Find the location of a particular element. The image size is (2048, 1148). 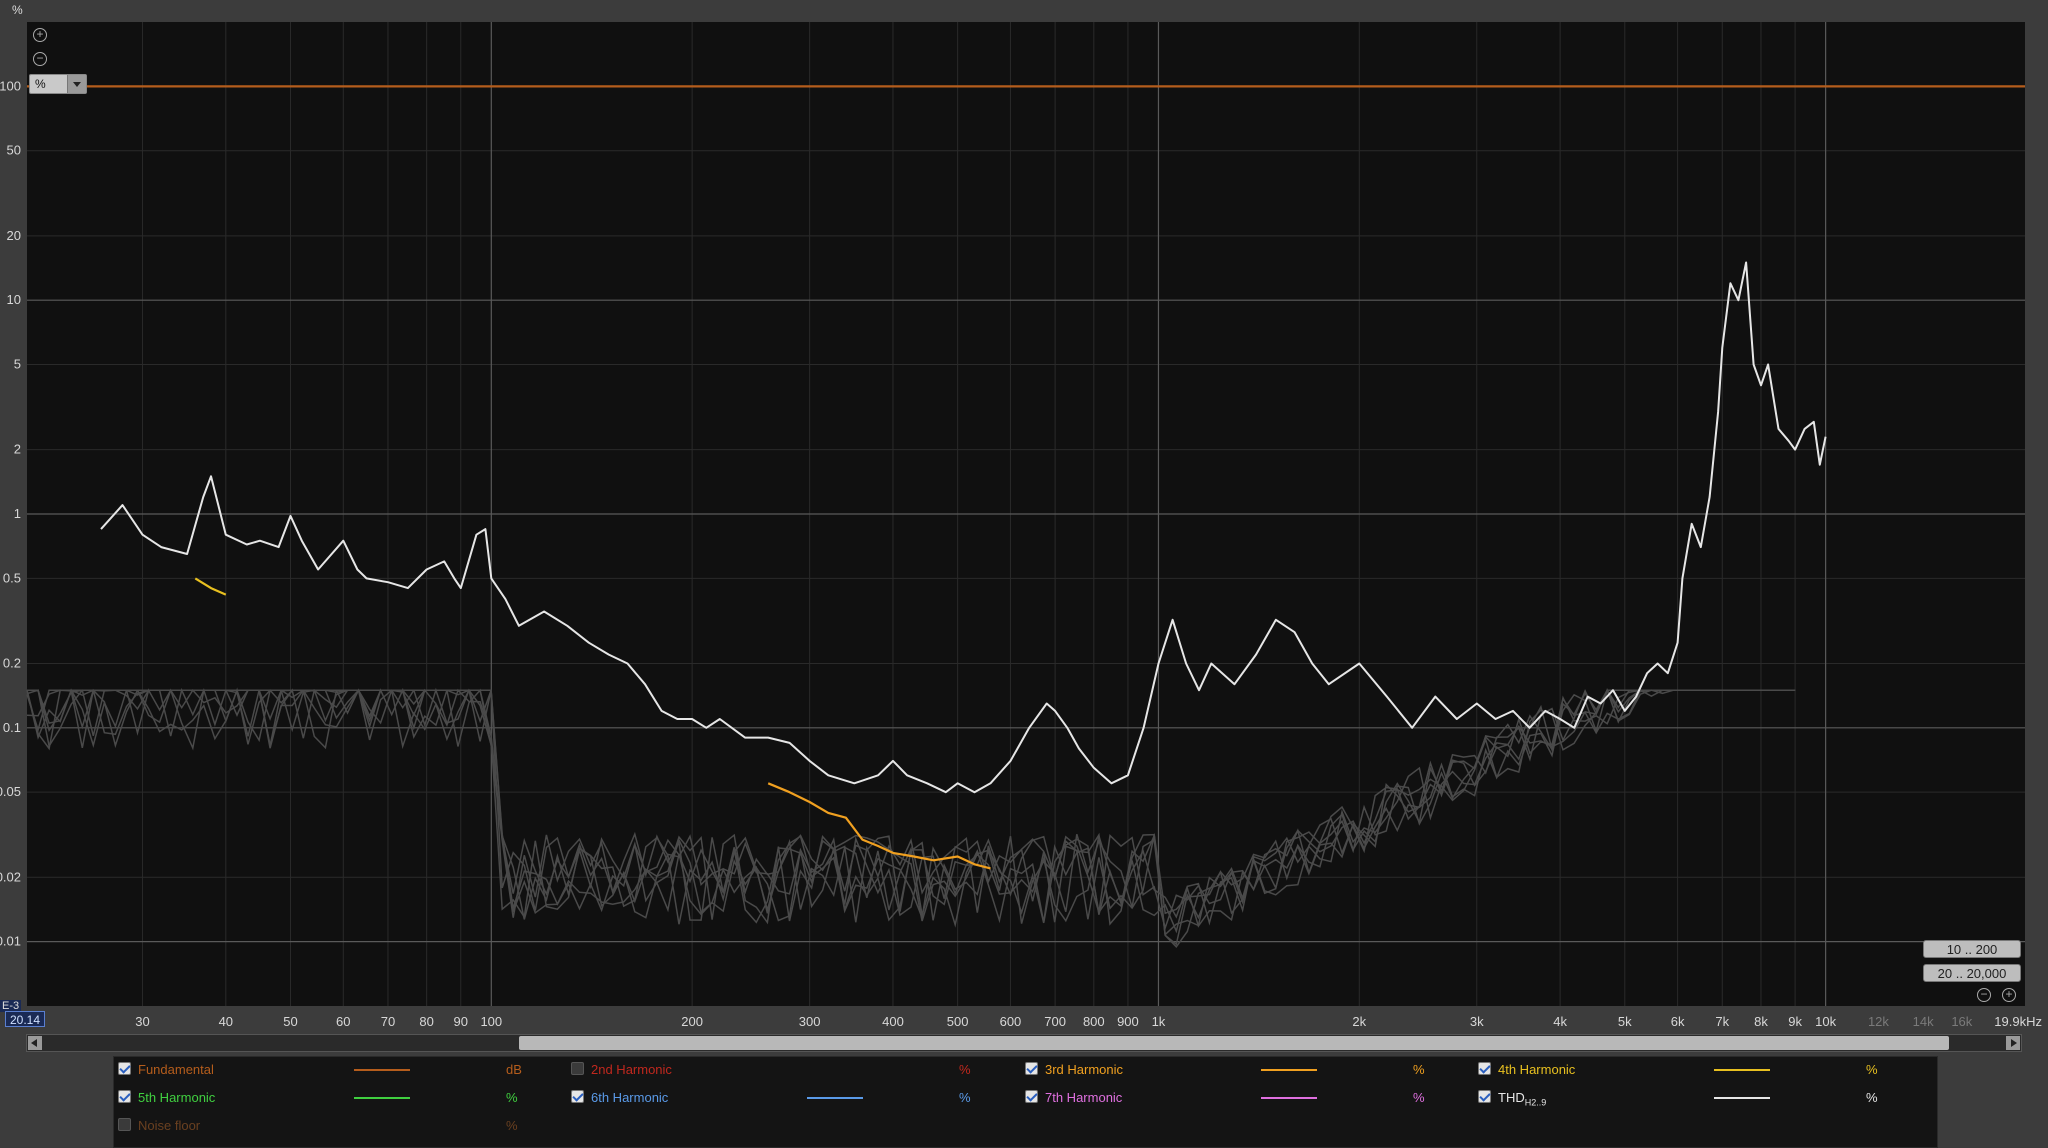

x-tick-label: 3k is located at coordinates (1477, 1021).